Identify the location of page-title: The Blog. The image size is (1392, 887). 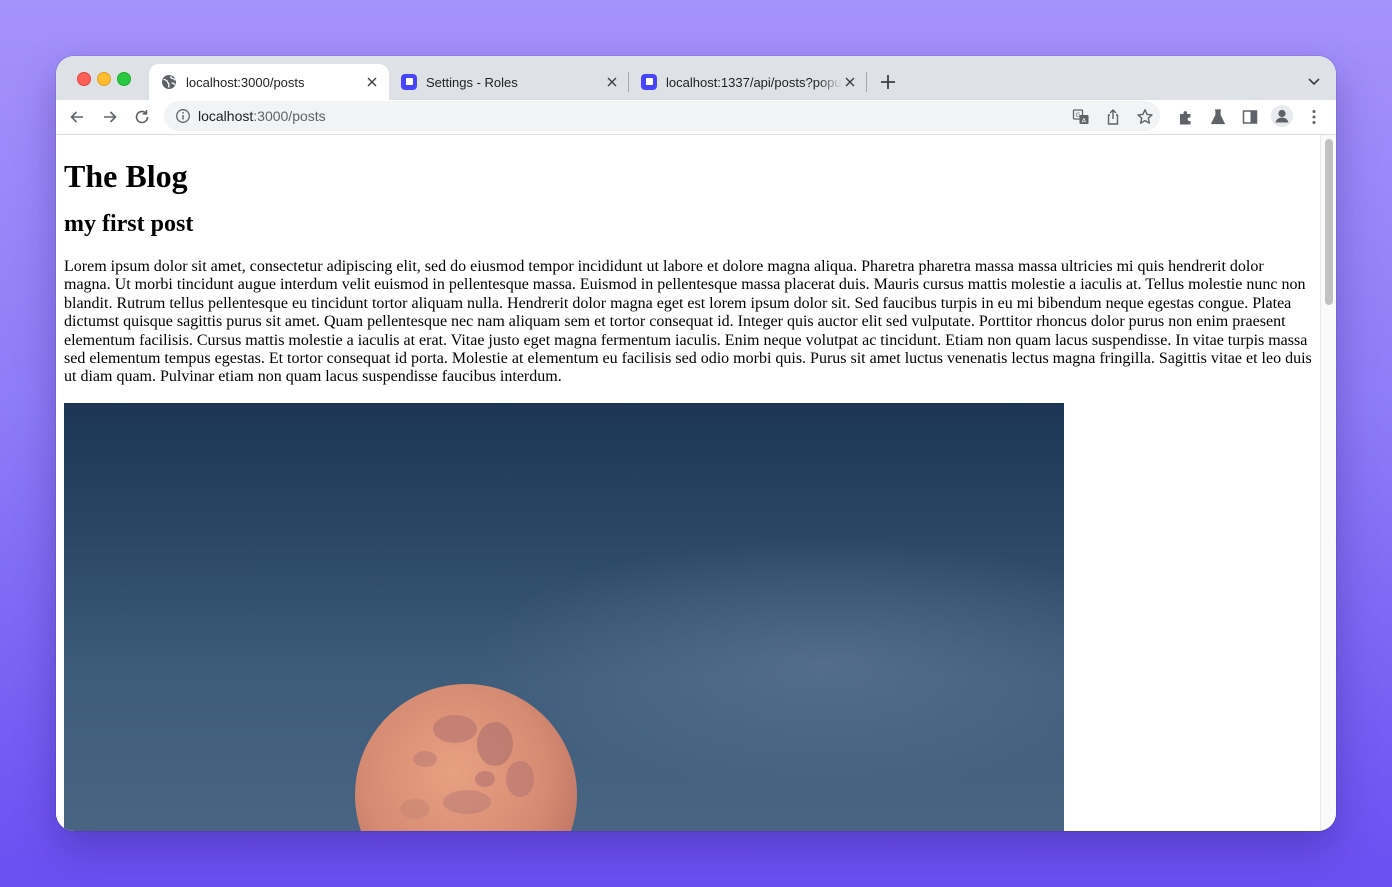
(126, 176).